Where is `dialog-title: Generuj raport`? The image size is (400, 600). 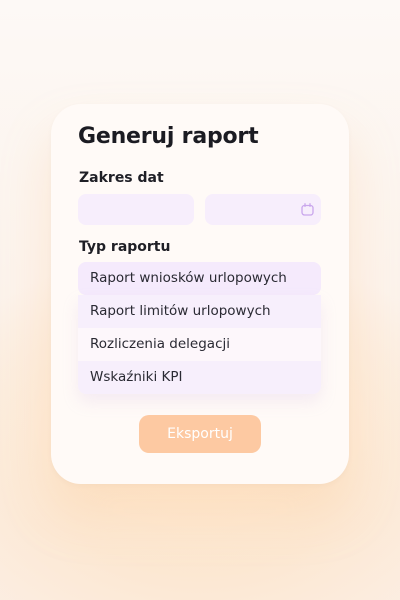
dialog-title: Generuj raport is located at coordinates (168, 136).